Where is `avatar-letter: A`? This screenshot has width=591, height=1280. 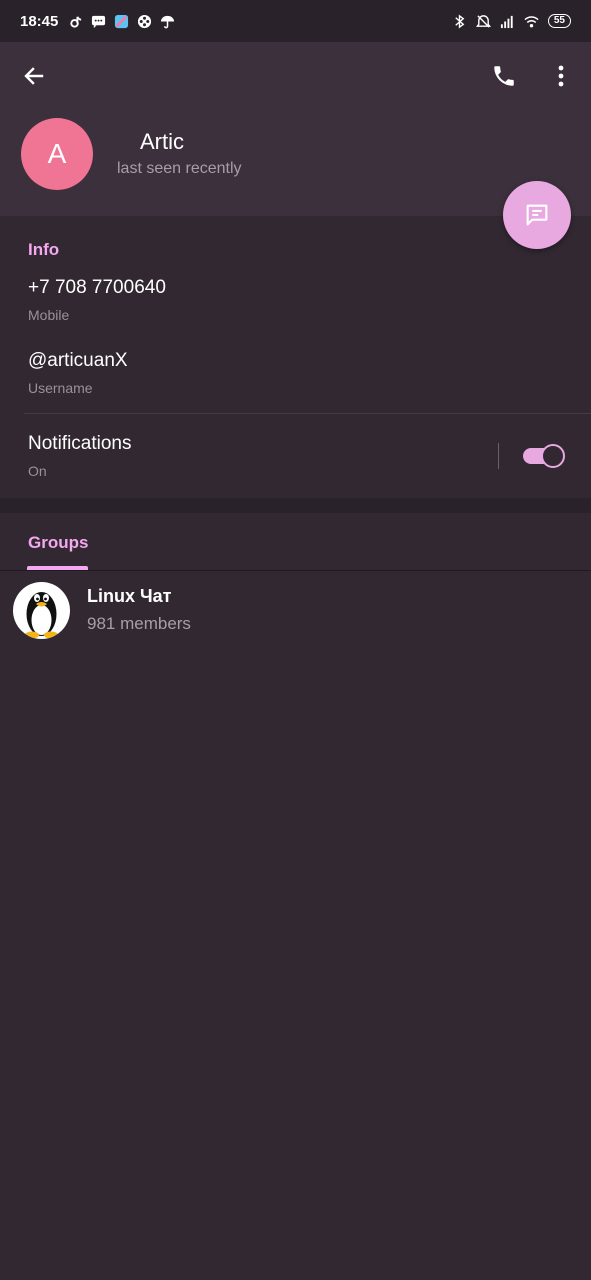 avatar-letter: A is located at coordinates (57, 153).